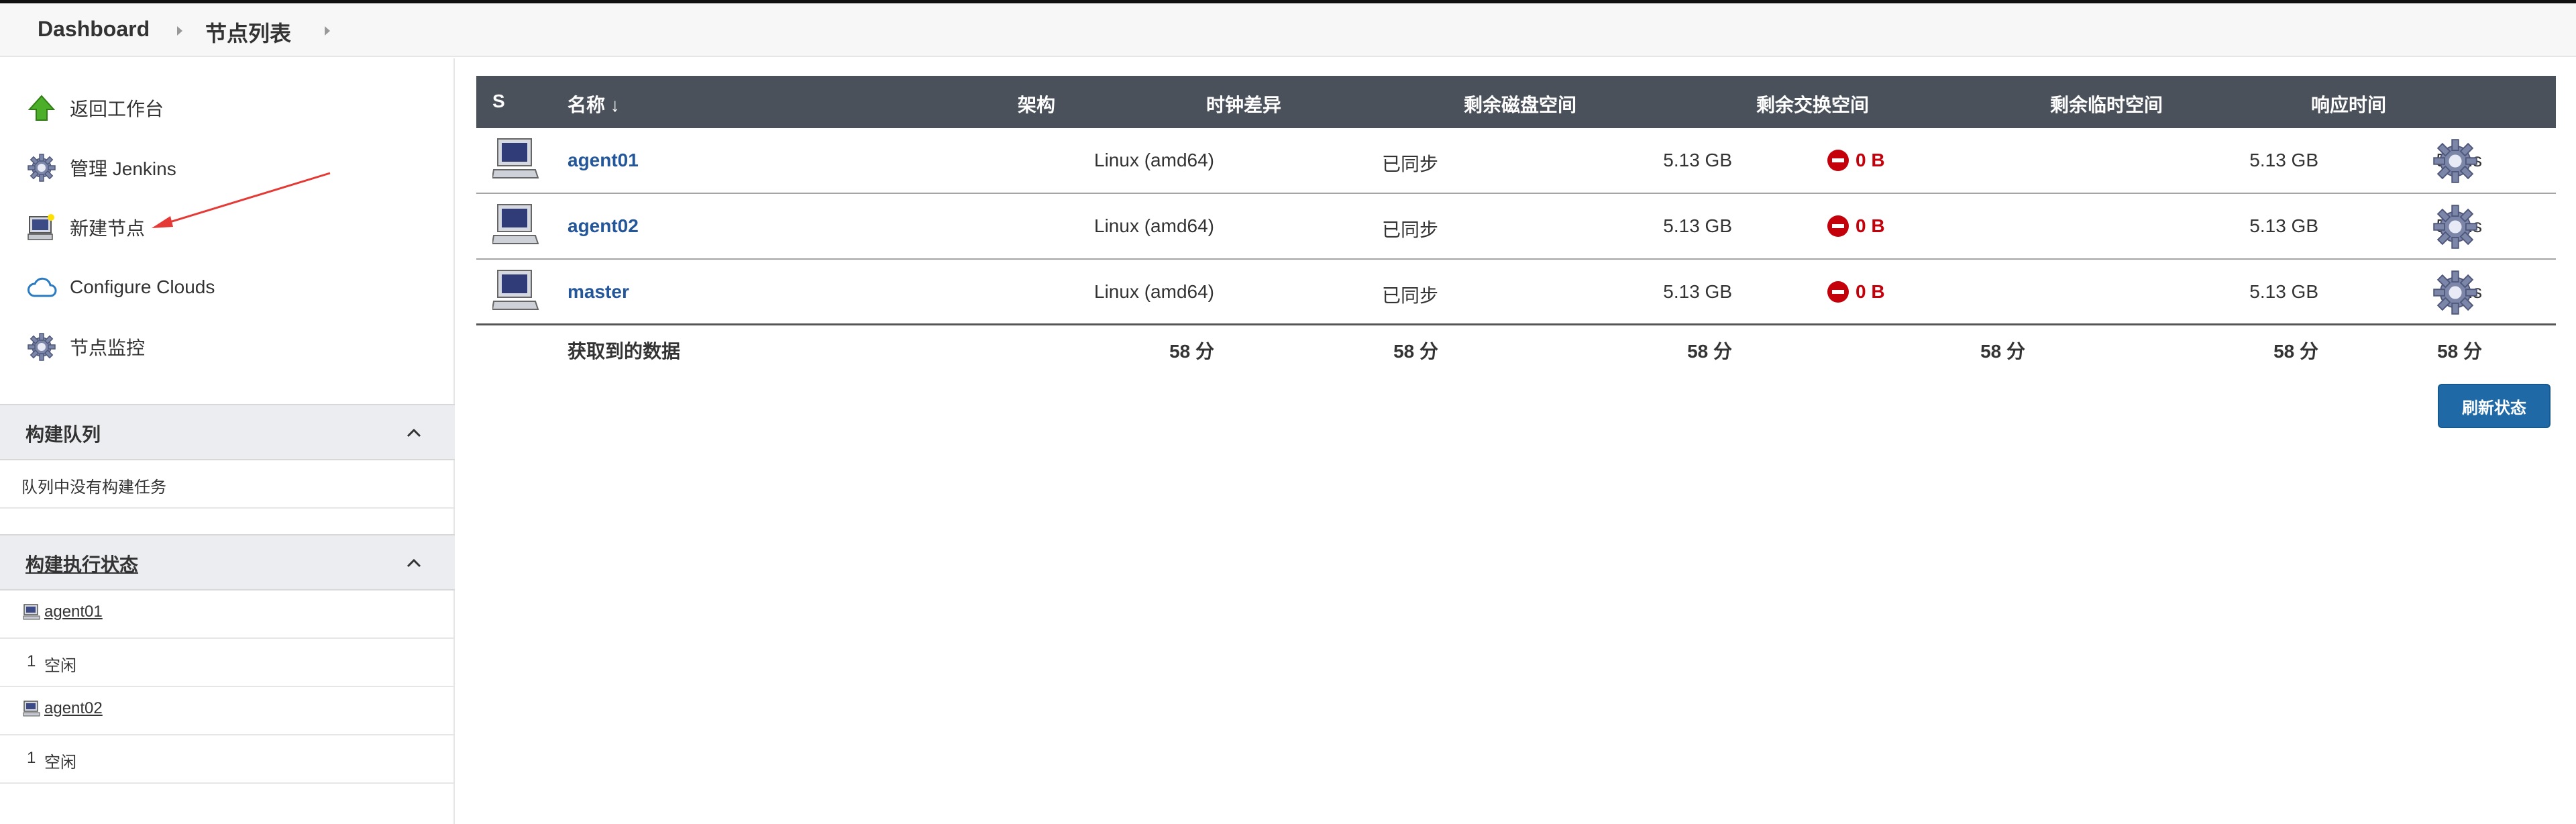 This screenshot has height=824, width=2576. I want to click on sidebar-task-label: 节点监控, so click(108, 348).